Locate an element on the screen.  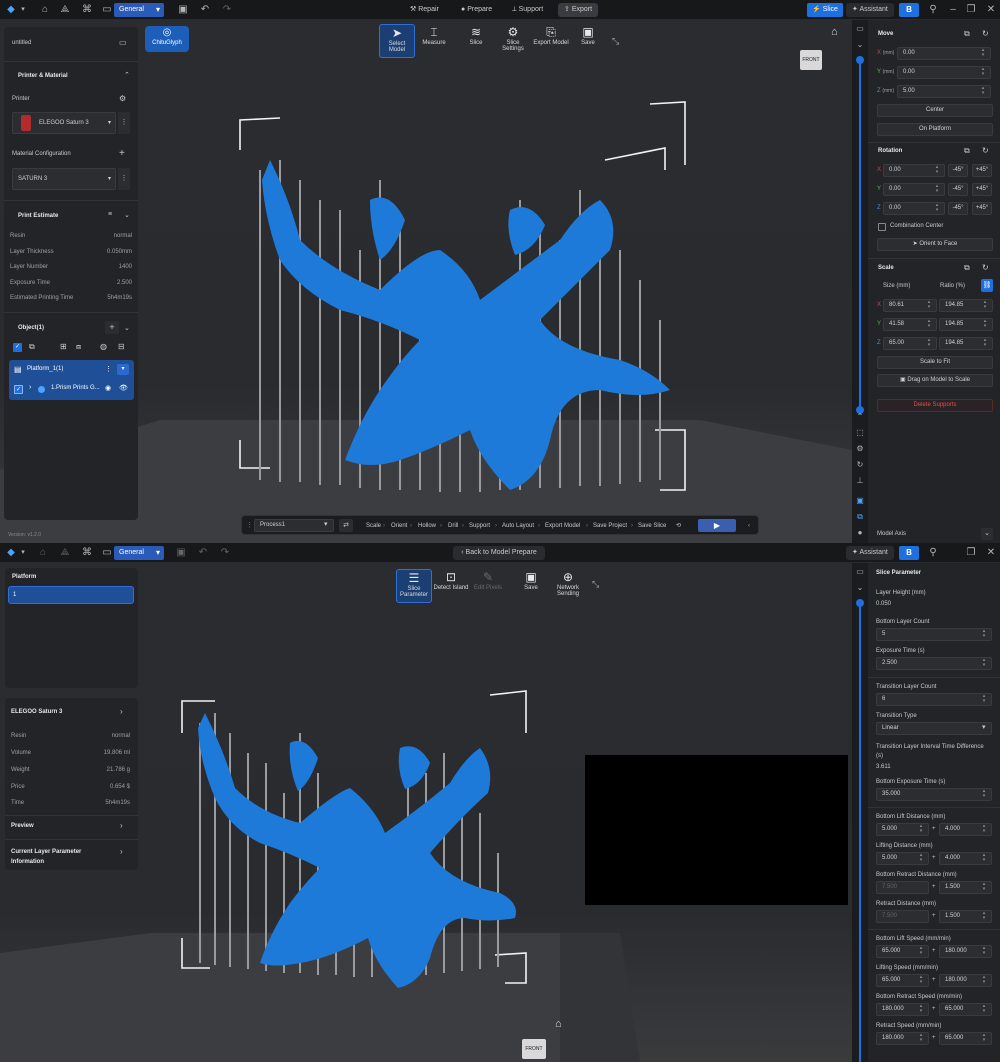
scale-z-ratio: 194.85 is located at coordinates (966, 343).